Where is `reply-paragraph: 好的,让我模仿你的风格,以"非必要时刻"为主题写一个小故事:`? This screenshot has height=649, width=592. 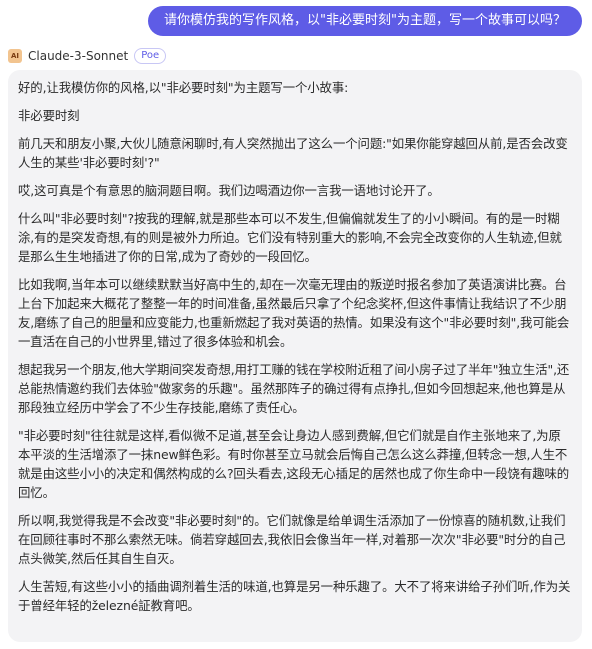
reply-paragraph: 好的,让我模仿你的风格,以"非必要时刻"为主题写一个小故事: is located at coordinates (183, 87).